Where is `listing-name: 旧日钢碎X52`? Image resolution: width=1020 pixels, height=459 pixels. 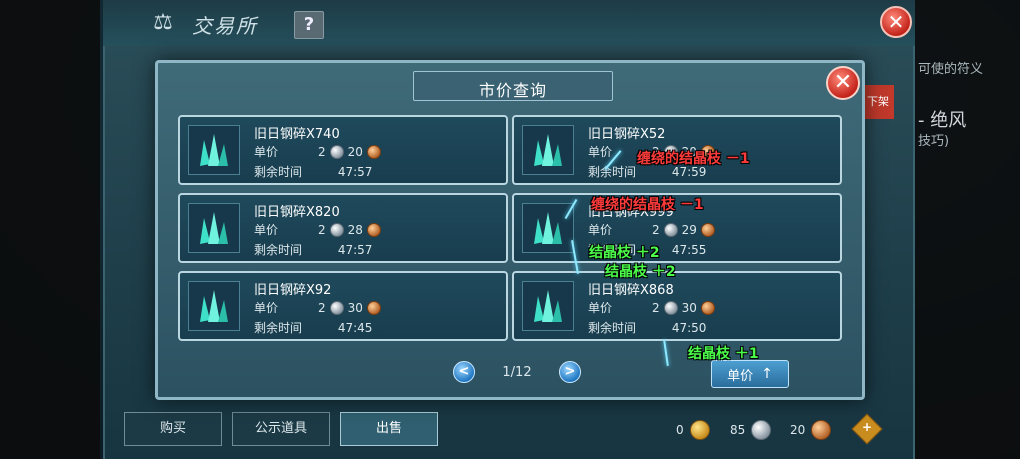
listing-name: 旧日钢碎X52 is located at coordinates (627, 134).